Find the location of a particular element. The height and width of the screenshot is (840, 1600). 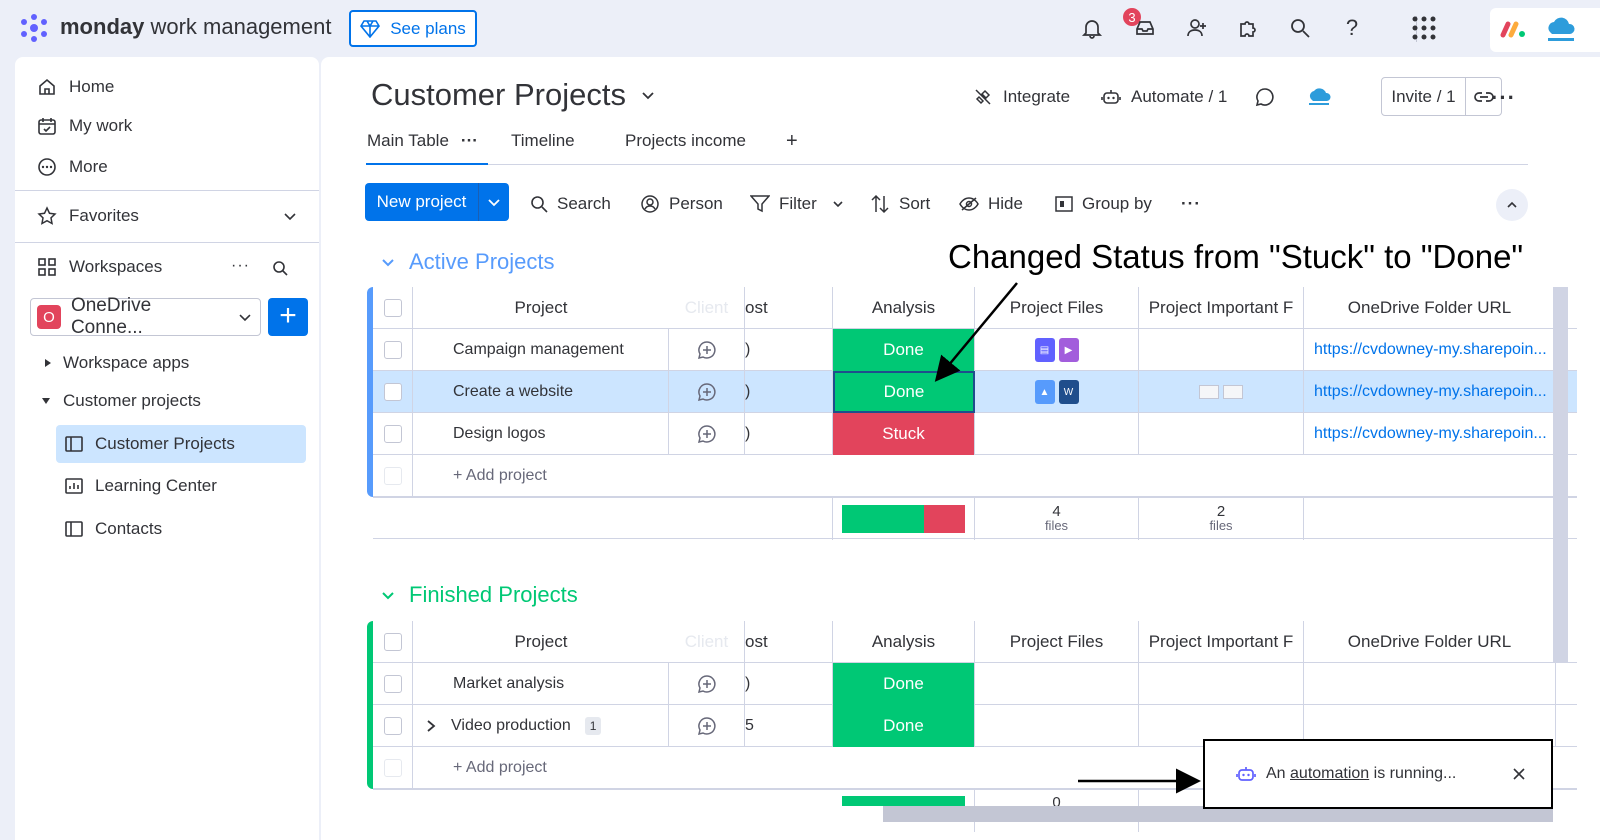

cost-cell: 5 is located at coordinates (789, 726).